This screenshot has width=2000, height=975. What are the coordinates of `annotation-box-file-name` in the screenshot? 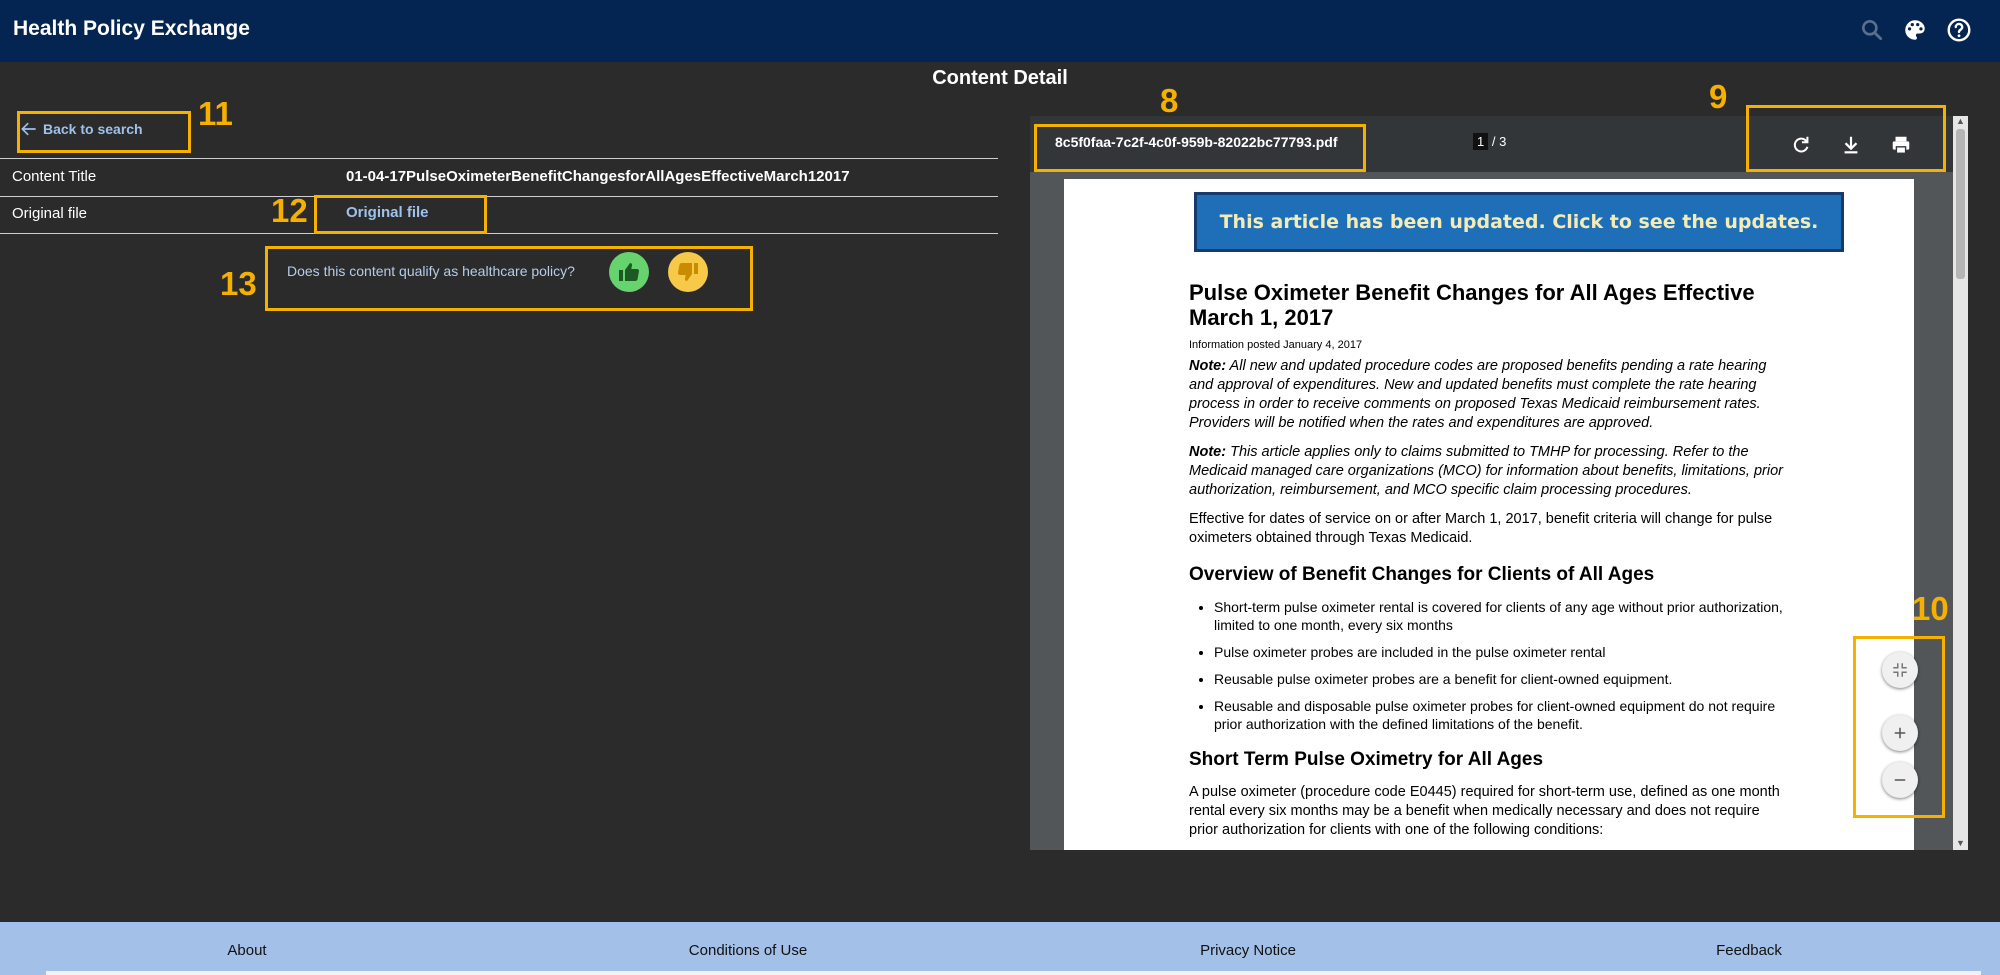 It's located at (1200, 148).